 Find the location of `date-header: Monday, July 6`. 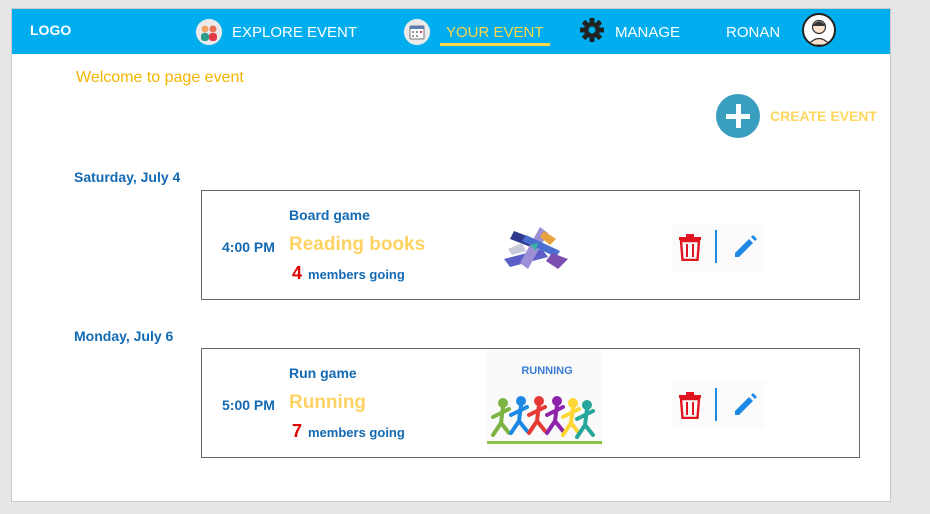

date-header: Monday, July 6 is located at coordinates (124, 336).